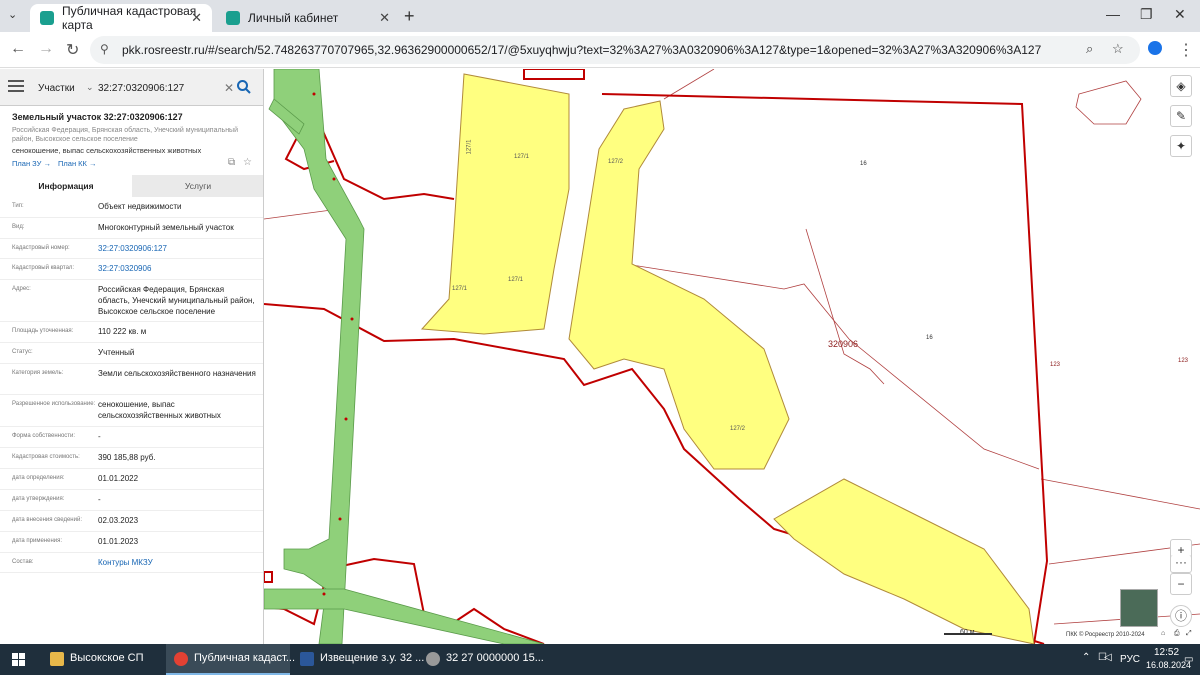  I want to click on plan-zu-link: План ЗУ →, so click(31, 163).